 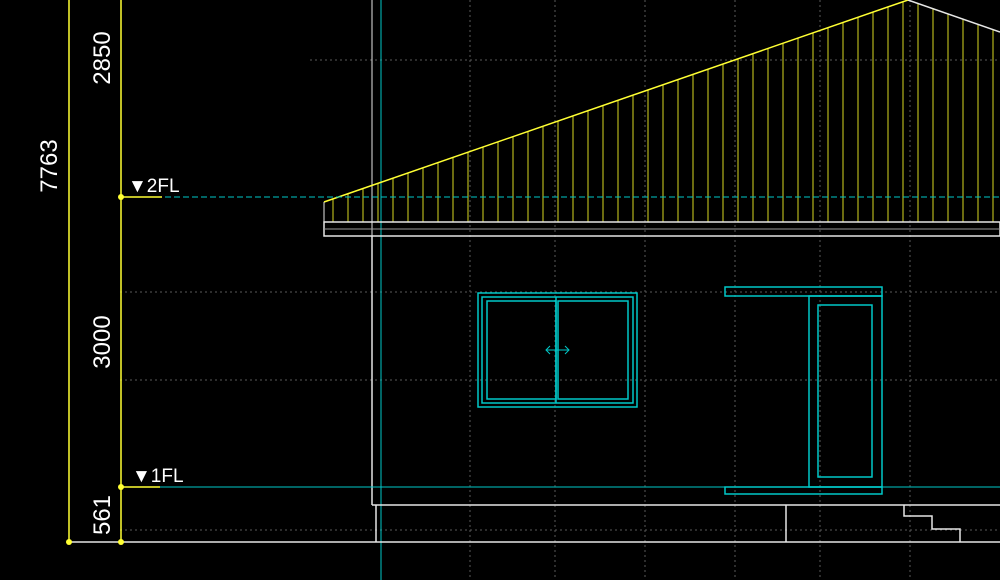 I want to click on level-label-2fl: ▼2FL, so click(x=154, y=186).